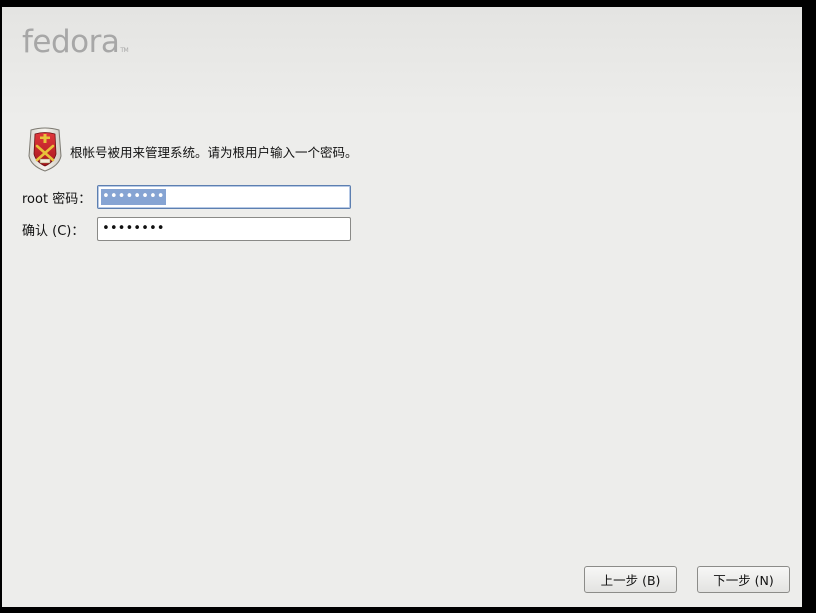 This screenshot has width=816, height=613. I want to click on fedora-logo: fedoraTM, so click(75, 42).